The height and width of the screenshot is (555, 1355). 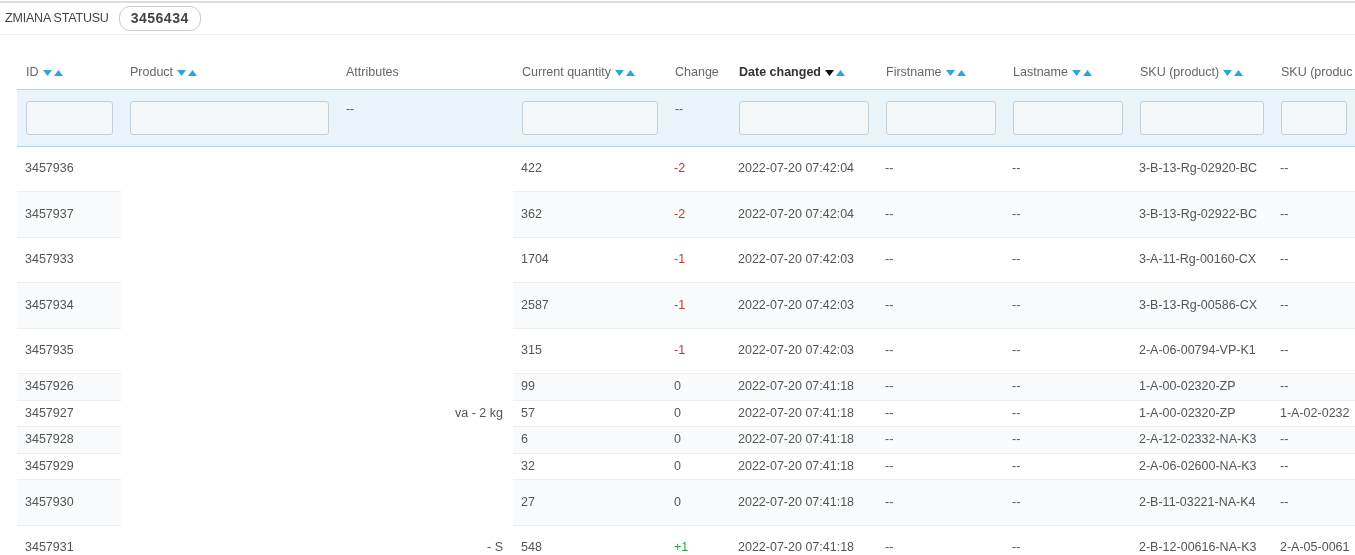 What do you see at coordinates (1315, 412) in the screenshot?
I see `sku-cell: 1-A-02-0232` at bounding box center [1315, 412].